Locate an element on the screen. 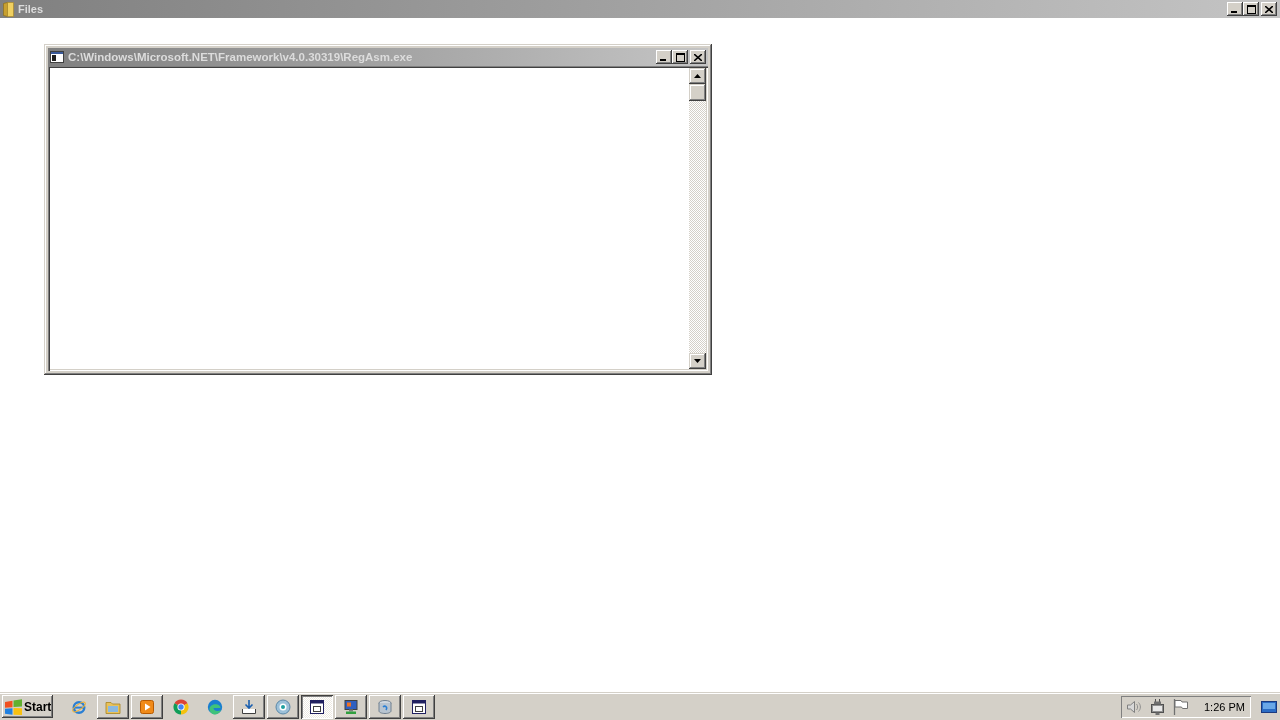  play-icon is located at coordinates (147, 706).